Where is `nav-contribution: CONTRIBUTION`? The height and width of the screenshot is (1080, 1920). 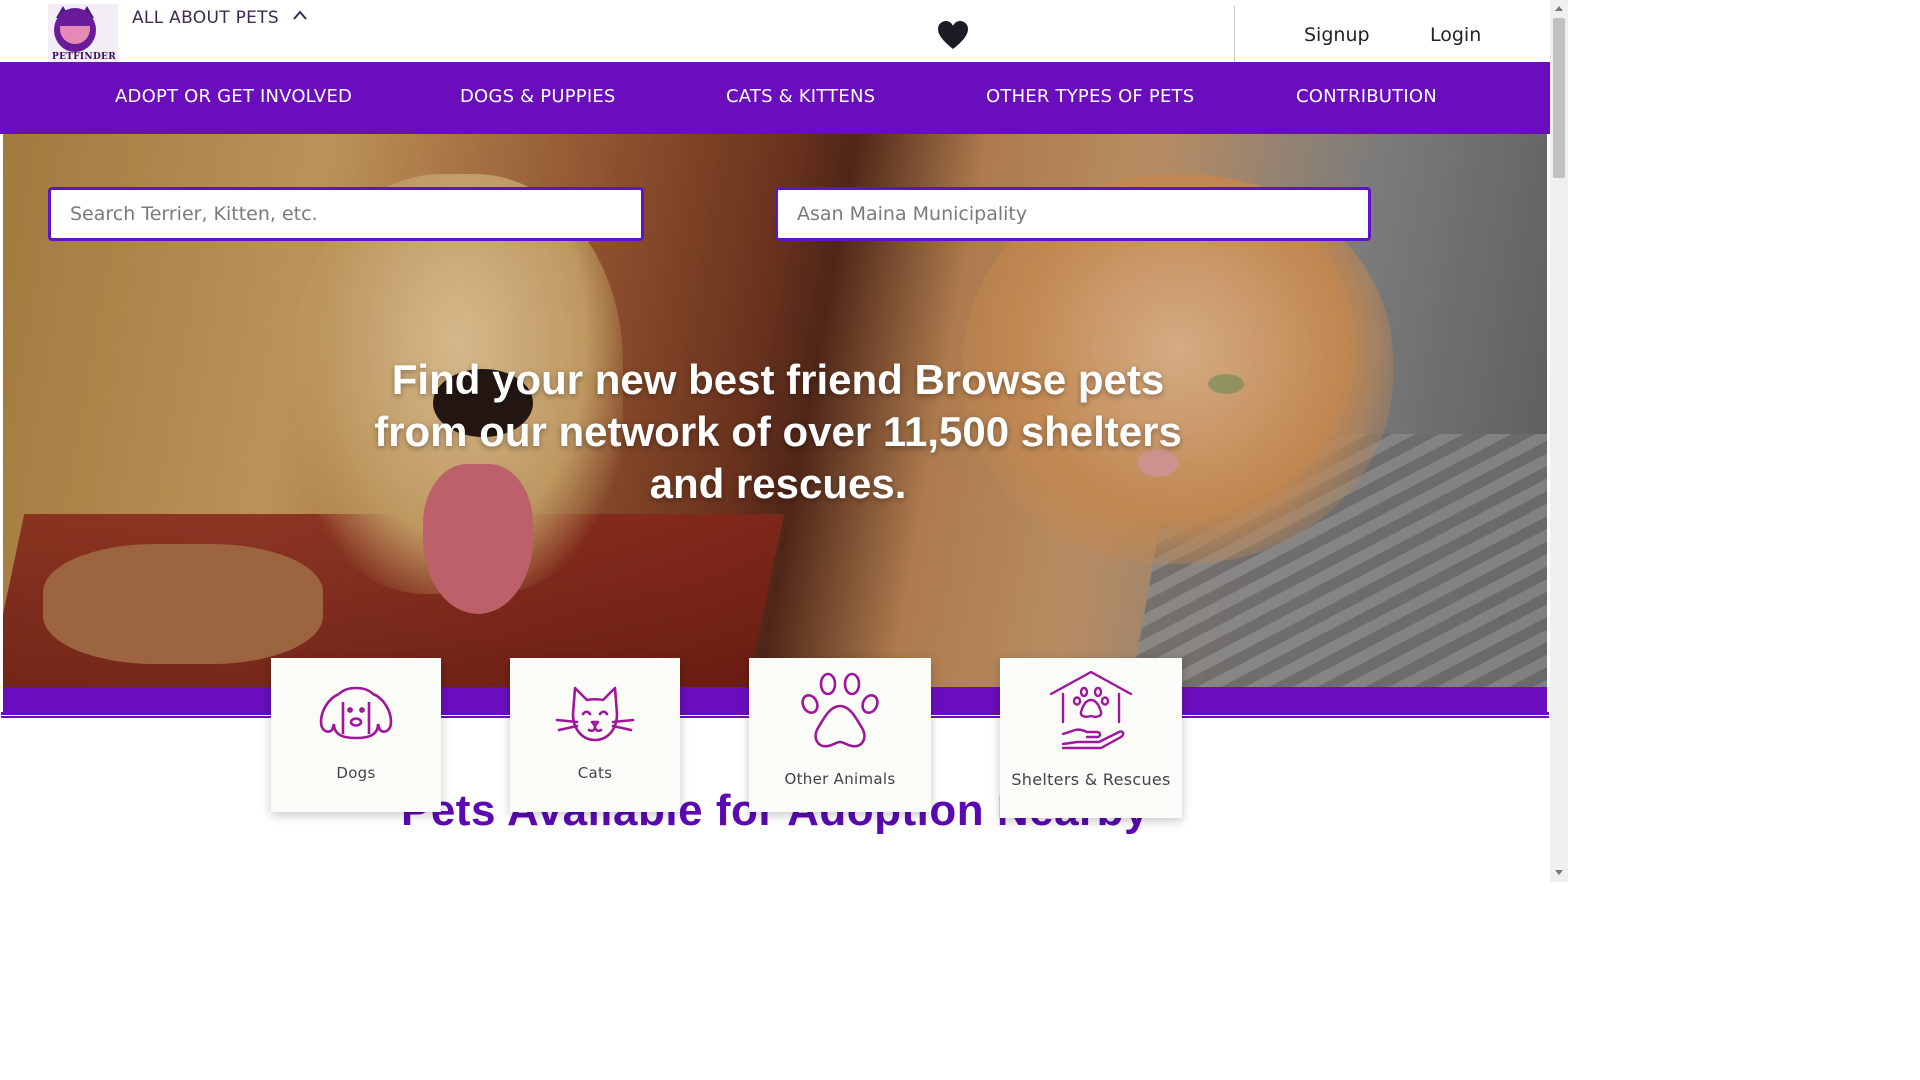 nav-contribution: CONTRIBUTION is located at coordinates (1366, 96).